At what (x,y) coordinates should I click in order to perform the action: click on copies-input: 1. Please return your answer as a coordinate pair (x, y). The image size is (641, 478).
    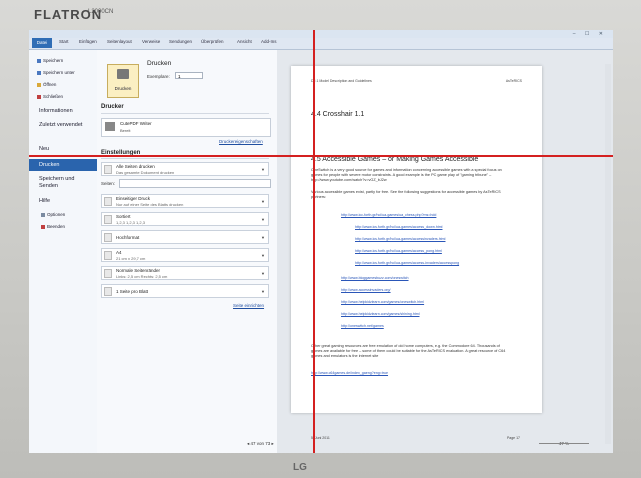
    Looking at the image, I should click on (189, 75).